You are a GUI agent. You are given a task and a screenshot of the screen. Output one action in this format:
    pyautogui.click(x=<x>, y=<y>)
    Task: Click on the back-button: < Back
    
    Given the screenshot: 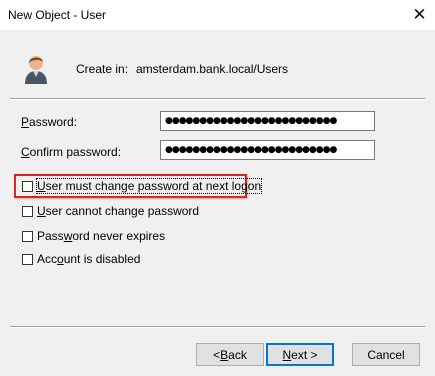 What is the action you would take?
    pyautogui.click(x=230, y=354)
    